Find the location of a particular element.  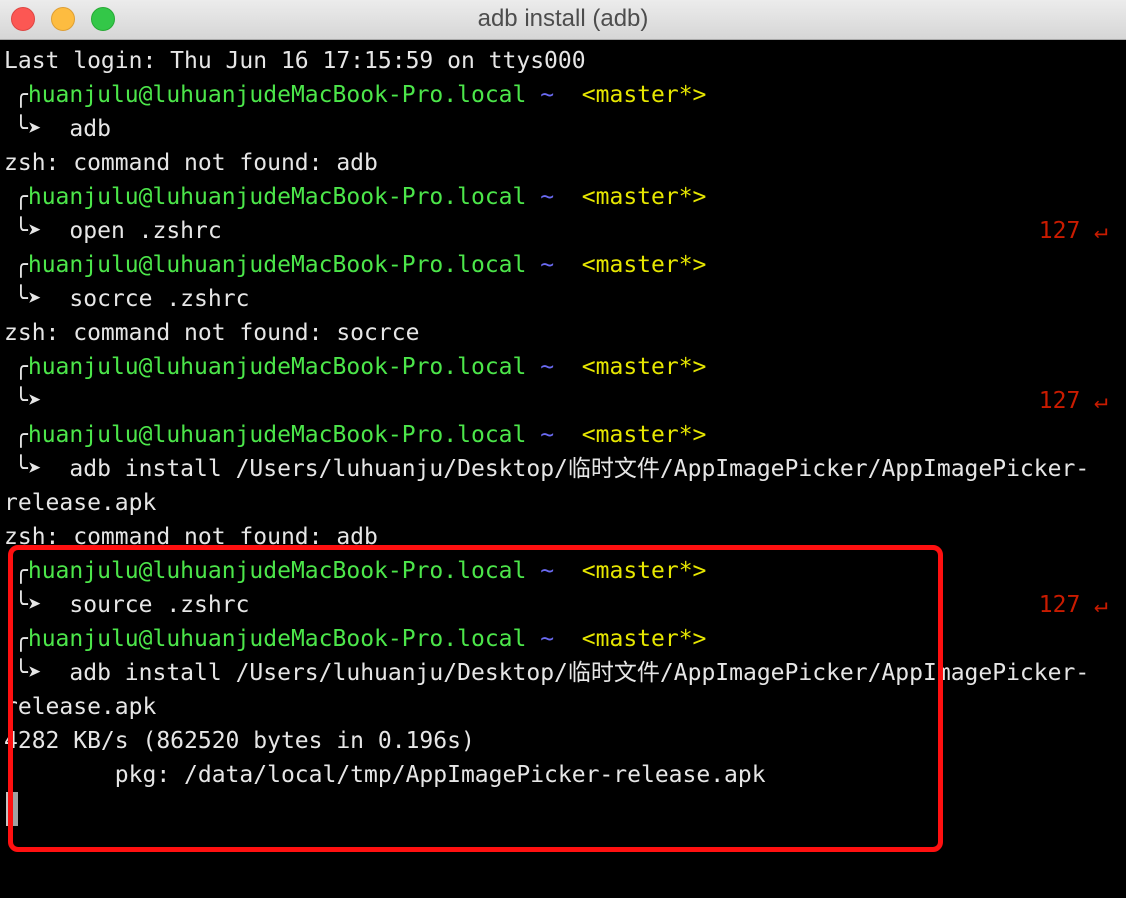

command-line: ╰➤ source .zshrc is located at coordinates (131, 605).